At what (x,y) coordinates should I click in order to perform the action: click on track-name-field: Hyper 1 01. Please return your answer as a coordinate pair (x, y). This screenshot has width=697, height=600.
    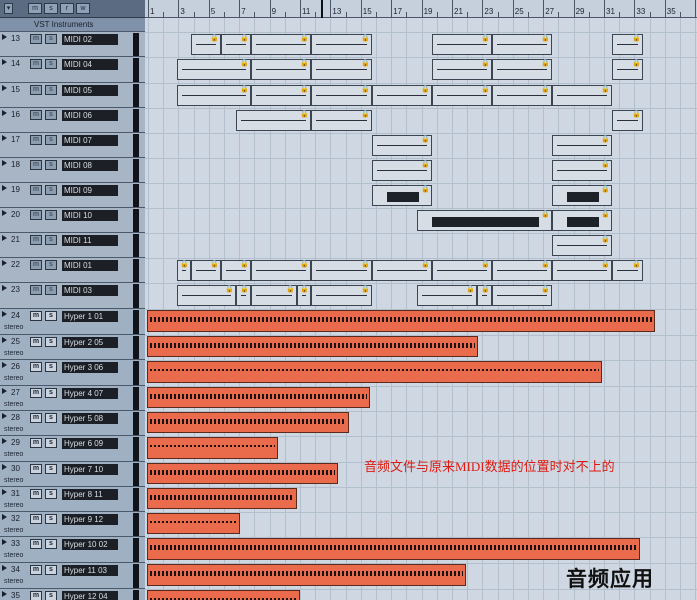
    Looking at the image, I should click on (90, 316).